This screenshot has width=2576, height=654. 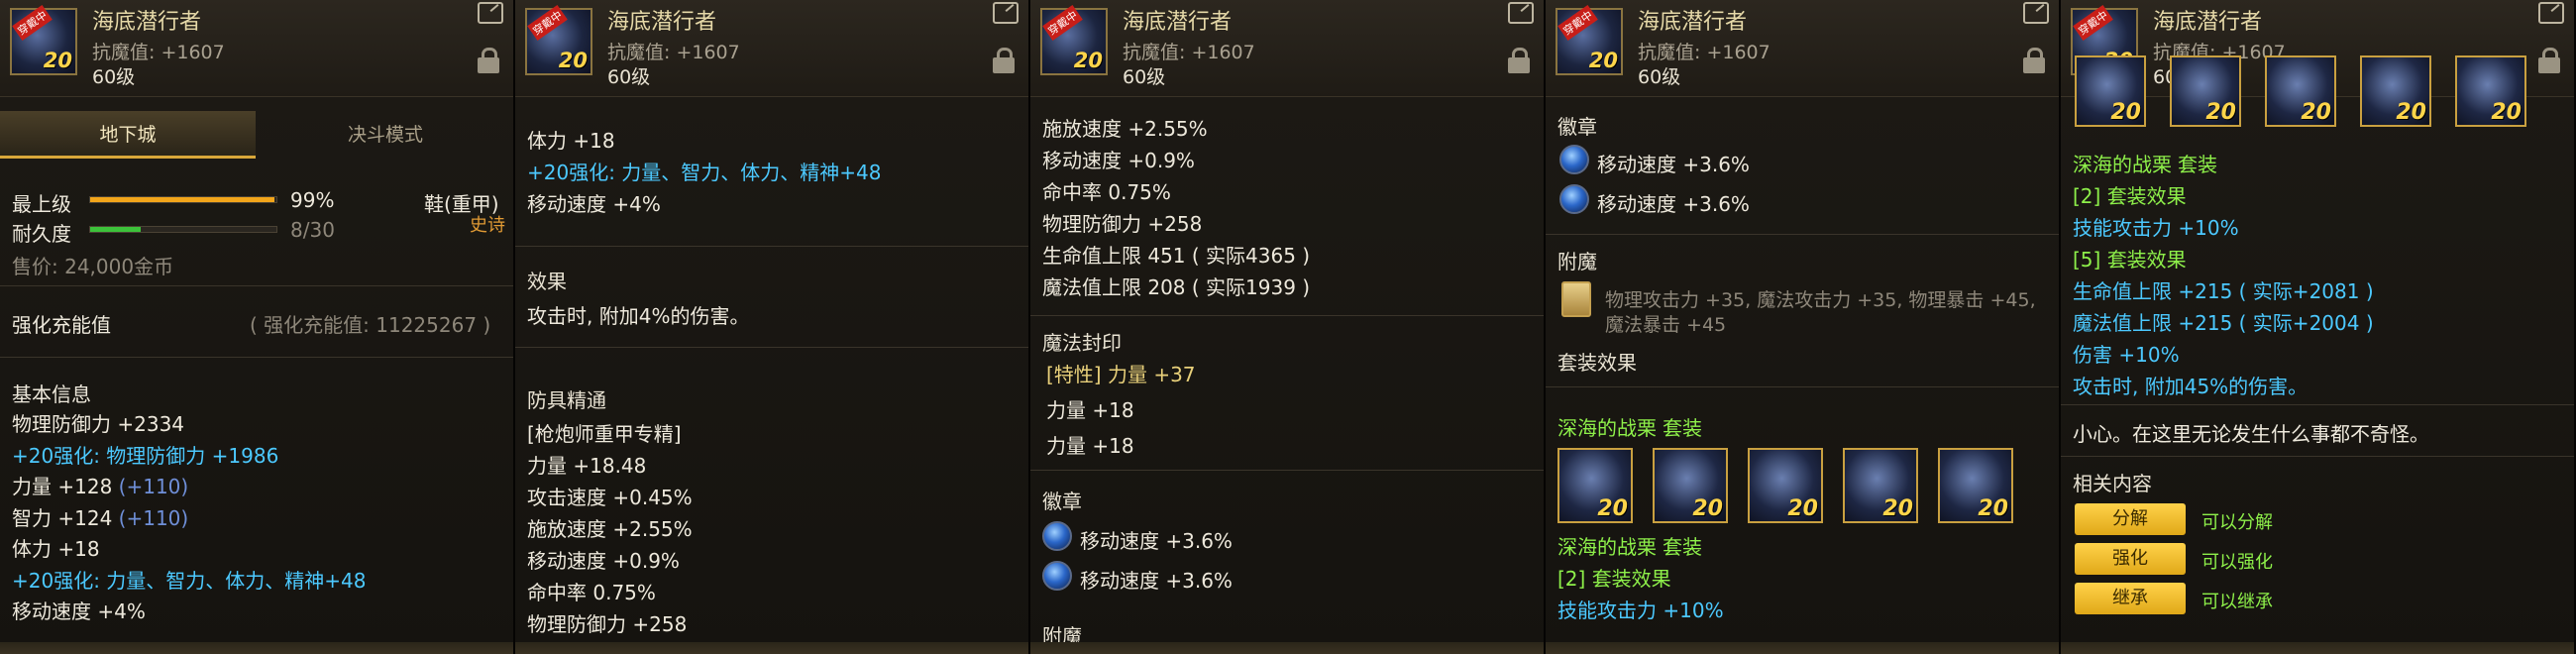 What do you see at coordinates (1177, 287) in the screenshot?
I see `stat-line: 魔法值上限 208 ( 实际1939 )` at bounding box center [1177, 287].